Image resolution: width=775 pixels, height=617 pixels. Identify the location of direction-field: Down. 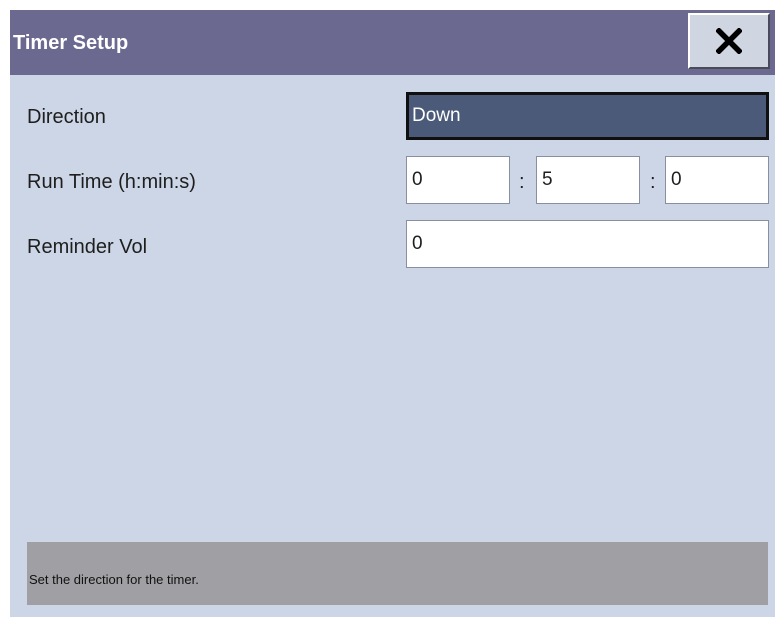
(587, 116).